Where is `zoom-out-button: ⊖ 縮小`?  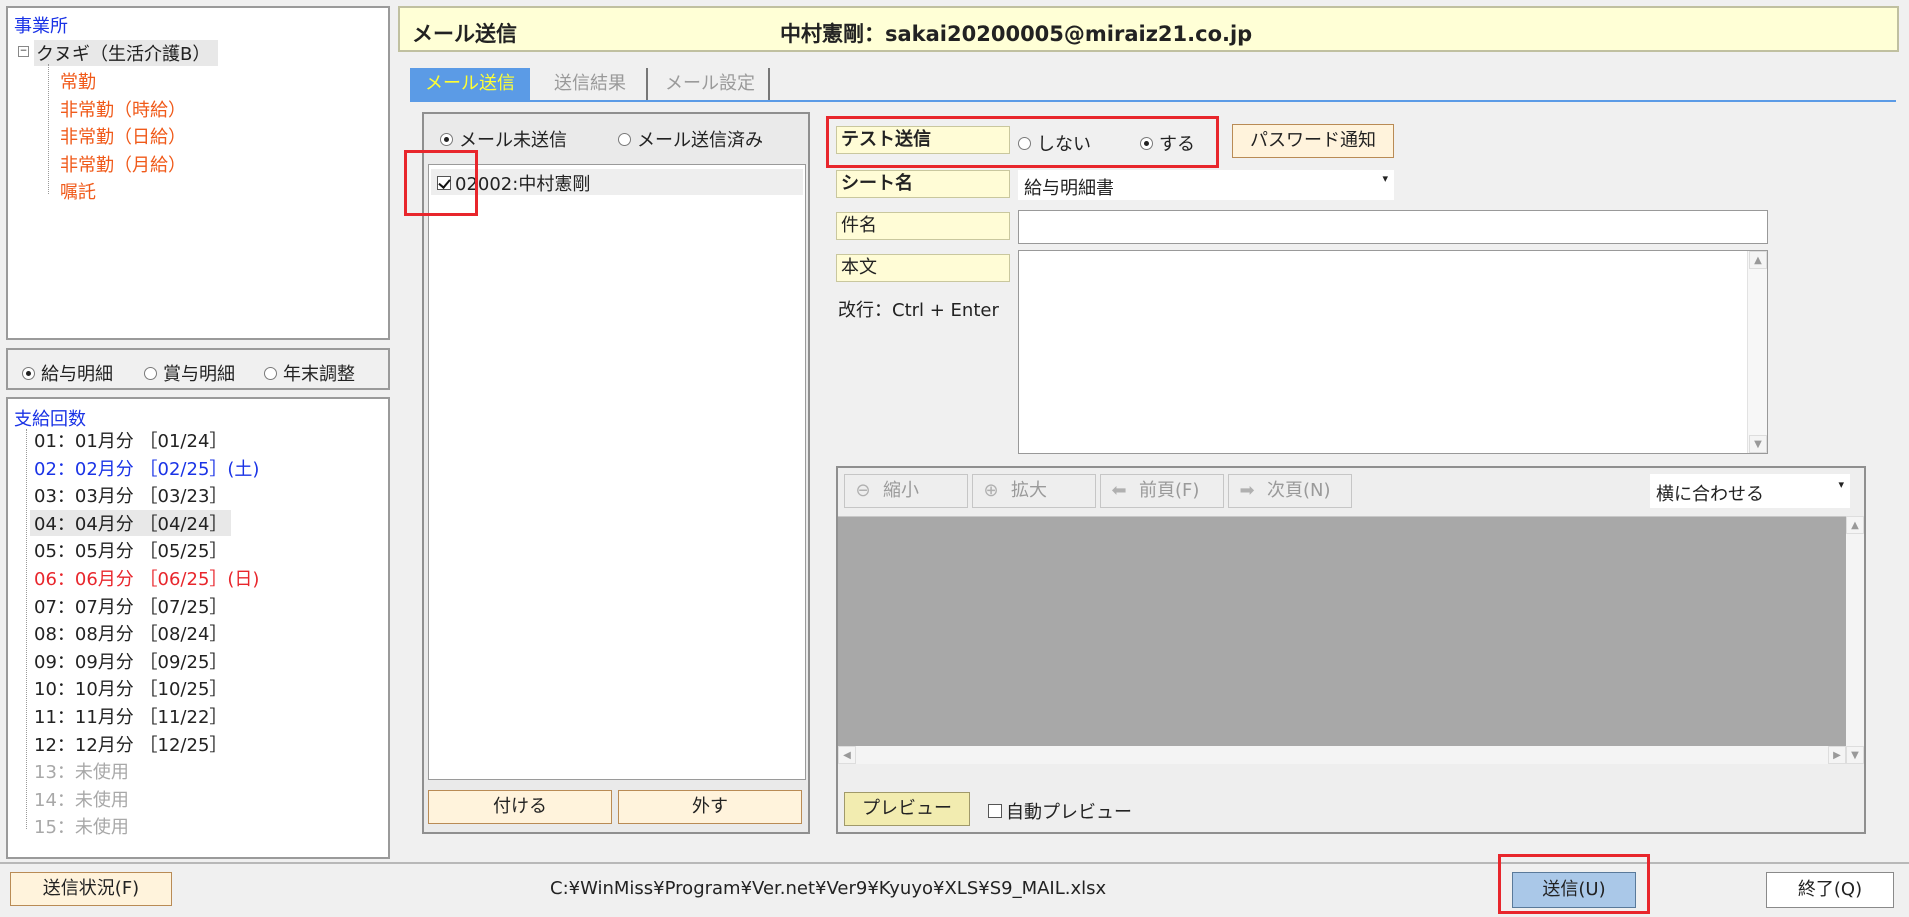
zoom-out-button: ⊖ 縮小 is located at coordinates (906, 491).